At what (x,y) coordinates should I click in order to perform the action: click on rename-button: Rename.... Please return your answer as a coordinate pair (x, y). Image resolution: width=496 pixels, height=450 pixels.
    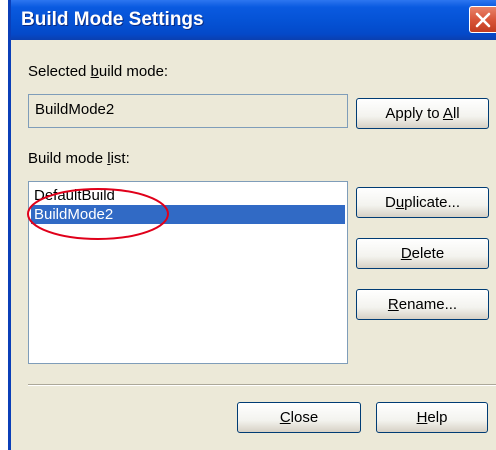
    Looking at the image, I should click on (422, 304).